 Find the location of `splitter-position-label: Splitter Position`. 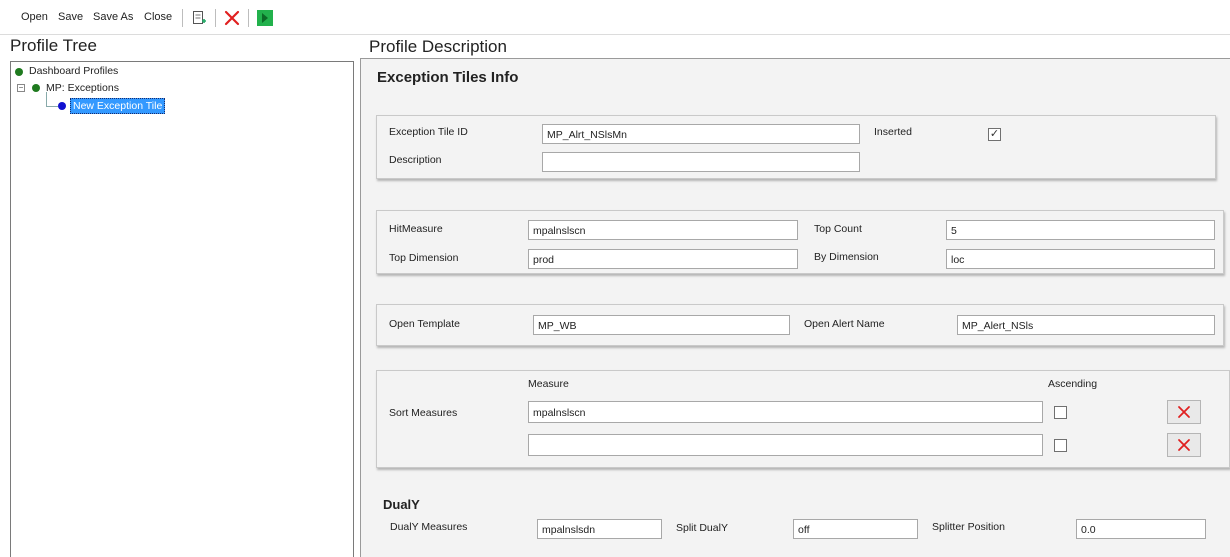

splitter-position-label: Splitter Position is located at coordinates (968, 527).